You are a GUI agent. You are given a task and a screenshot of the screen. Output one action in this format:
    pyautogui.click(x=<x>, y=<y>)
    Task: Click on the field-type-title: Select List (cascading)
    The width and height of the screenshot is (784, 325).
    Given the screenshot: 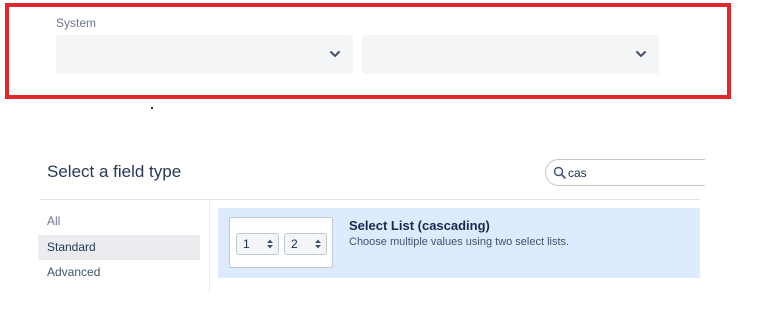 What is the action you would take?
    pyautogui.click(x=419, y=225)
    